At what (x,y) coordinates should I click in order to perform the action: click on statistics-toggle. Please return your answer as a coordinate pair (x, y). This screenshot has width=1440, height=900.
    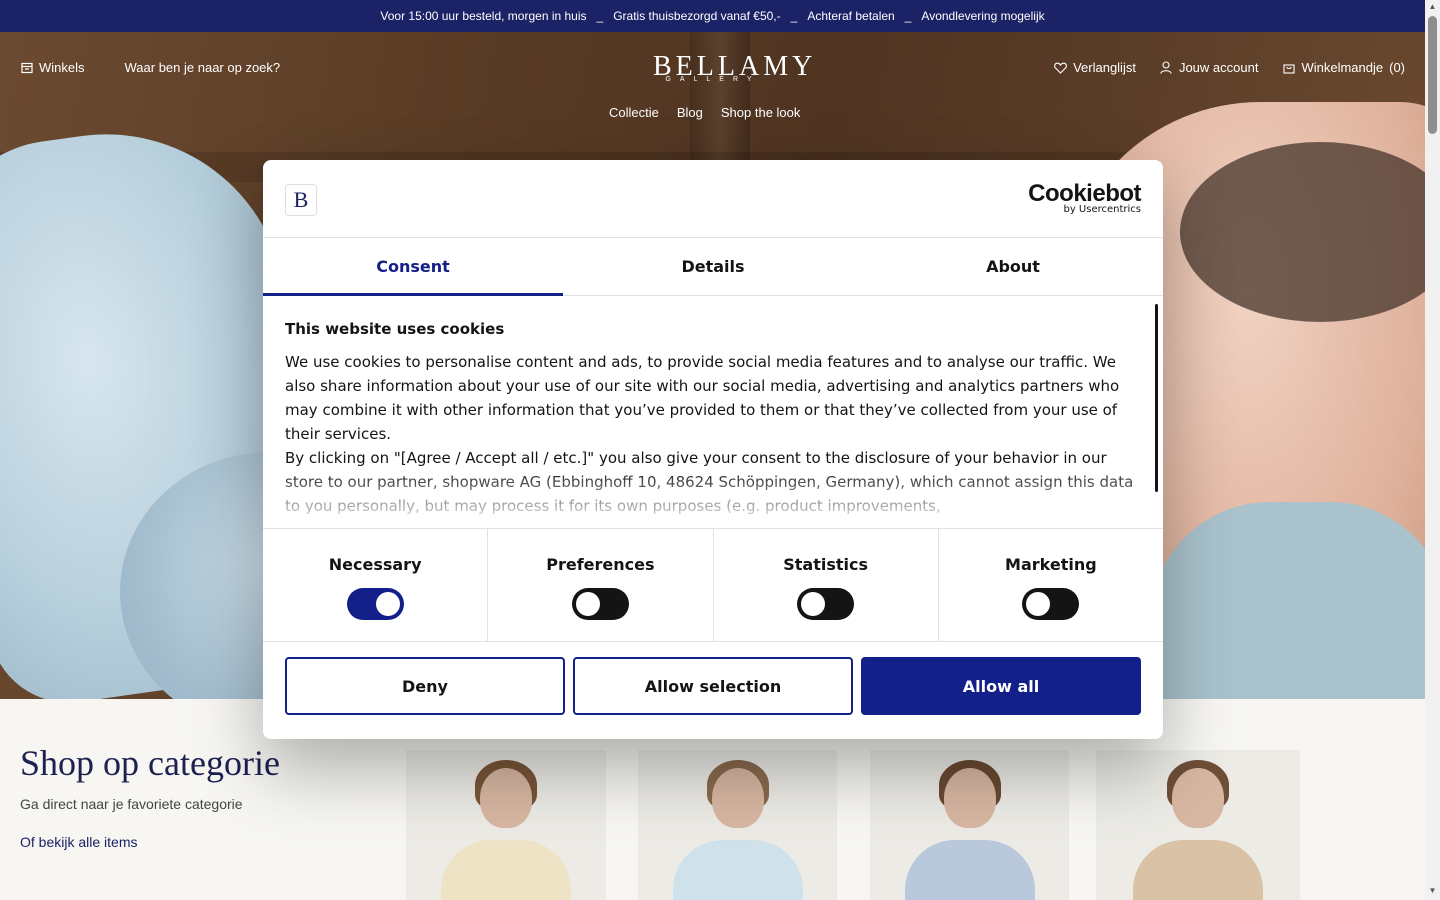
    Looking at the image, I should click on (826, 604).